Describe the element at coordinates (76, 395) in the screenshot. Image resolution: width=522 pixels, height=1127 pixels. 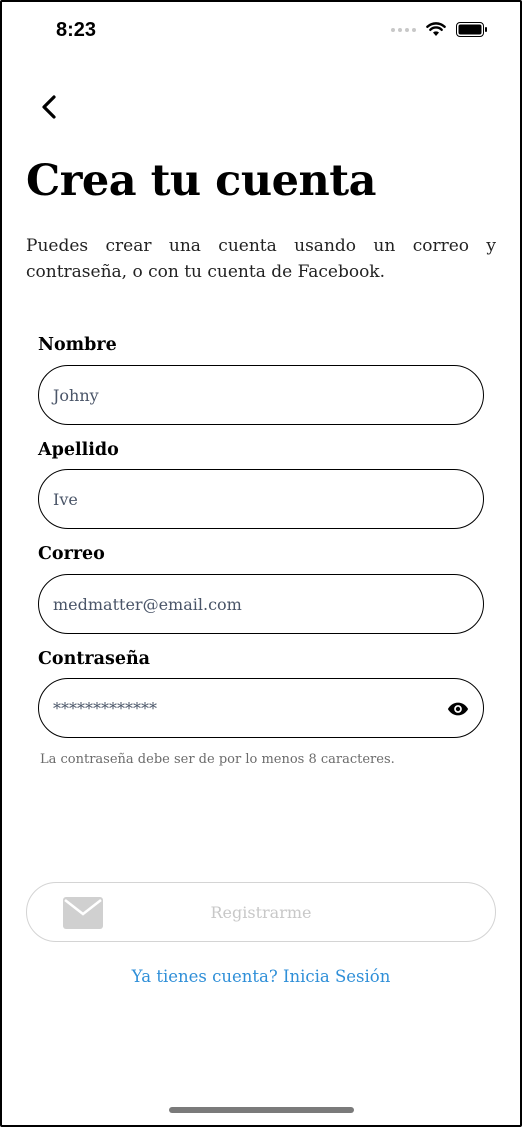
I see `nombre-value: Johny` at that location.